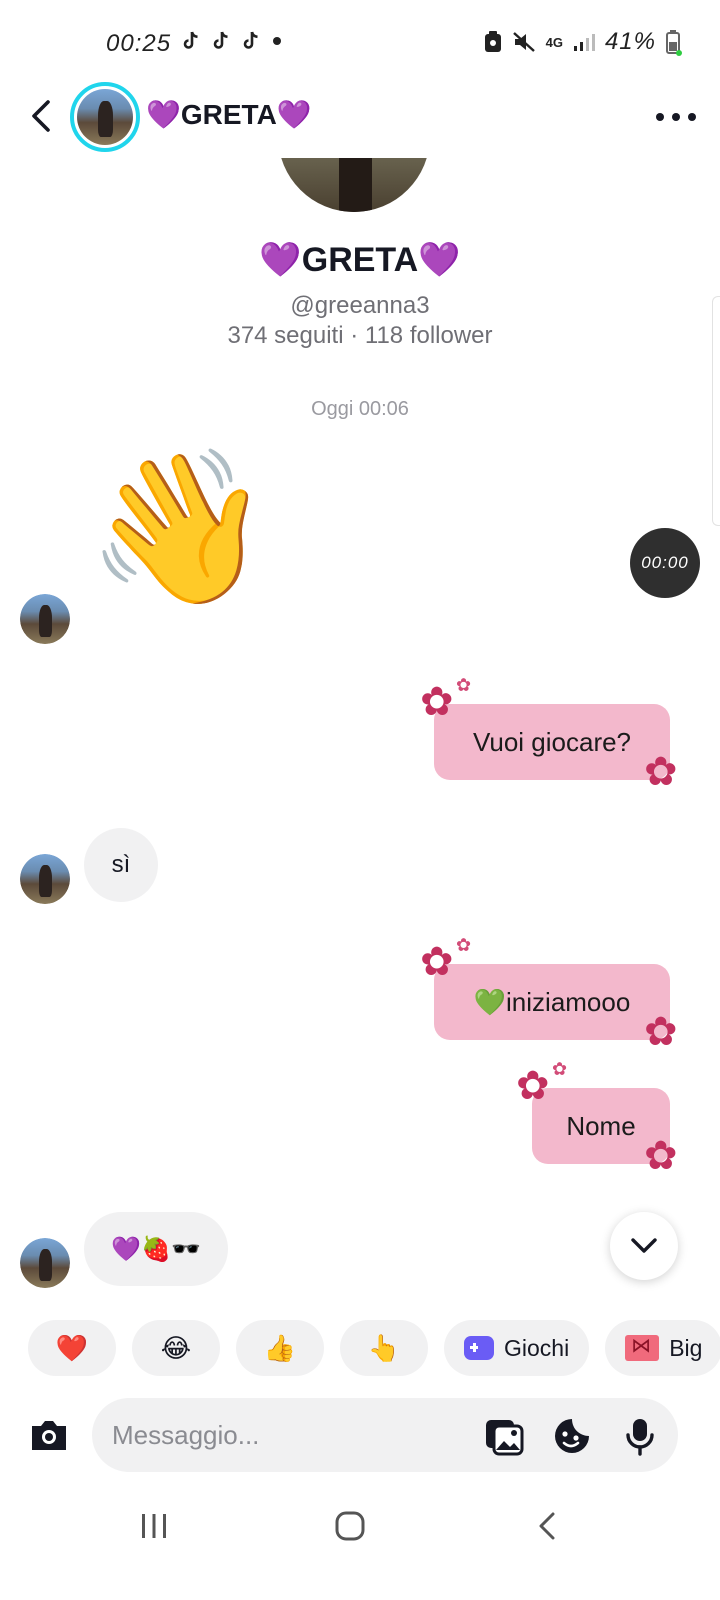  I want to click on header-contact-name: 💜GRETA💜, so click(229, 114).